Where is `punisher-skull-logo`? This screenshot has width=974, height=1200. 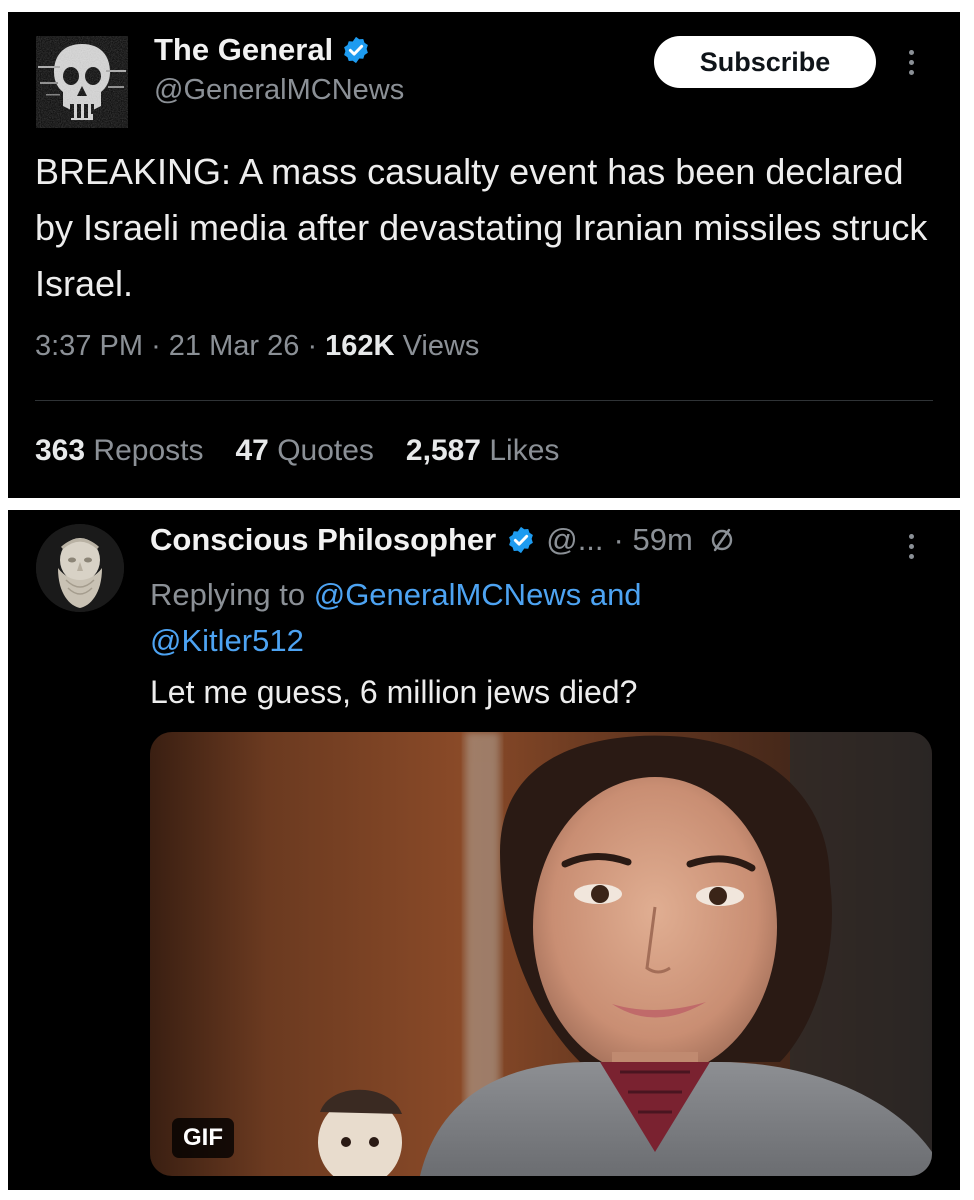
punisher-skull-logo is located at coordinates (82, 82).